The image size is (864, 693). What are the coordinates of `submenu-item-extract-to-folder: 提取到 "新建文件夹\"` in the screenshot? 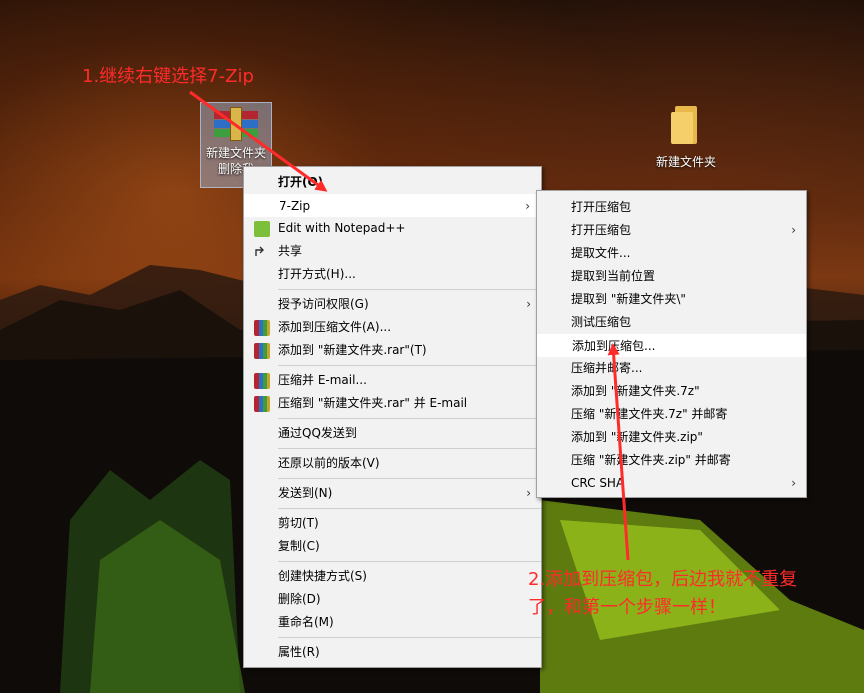 It's located at (671, 299).